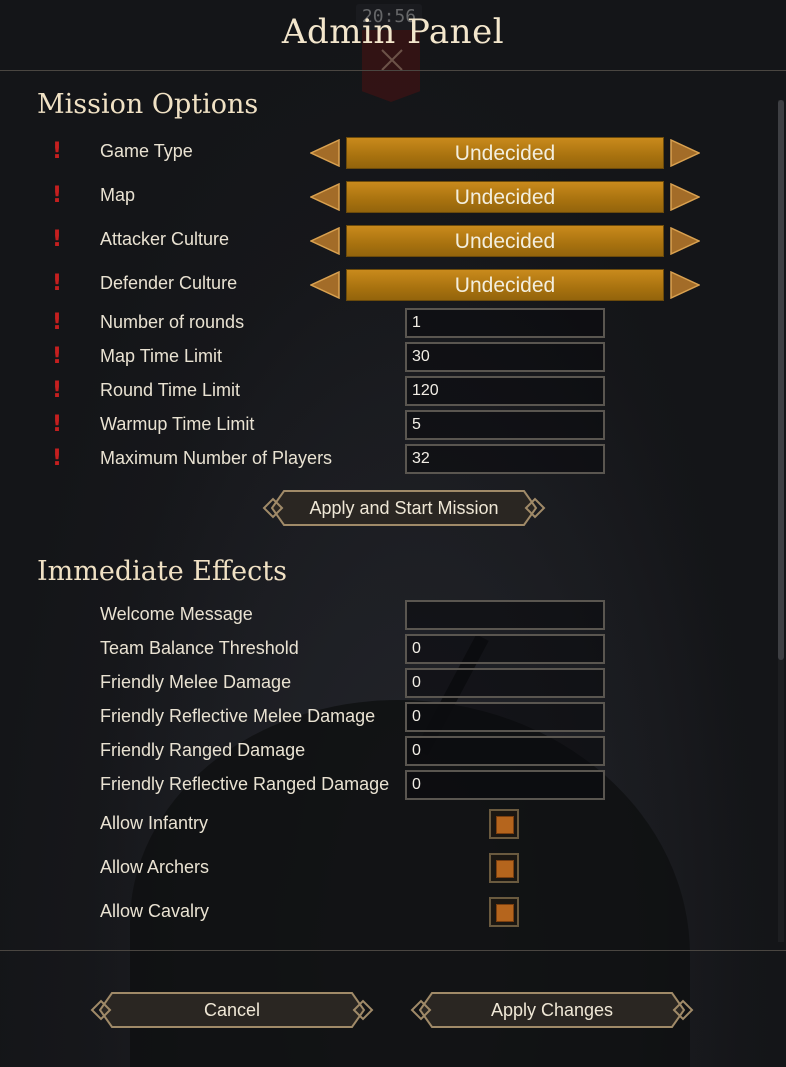  Describe the element at coordinates (162, 571) in the screenshot. I see `immediate-effects-heading: Immediate Effects` at that location.